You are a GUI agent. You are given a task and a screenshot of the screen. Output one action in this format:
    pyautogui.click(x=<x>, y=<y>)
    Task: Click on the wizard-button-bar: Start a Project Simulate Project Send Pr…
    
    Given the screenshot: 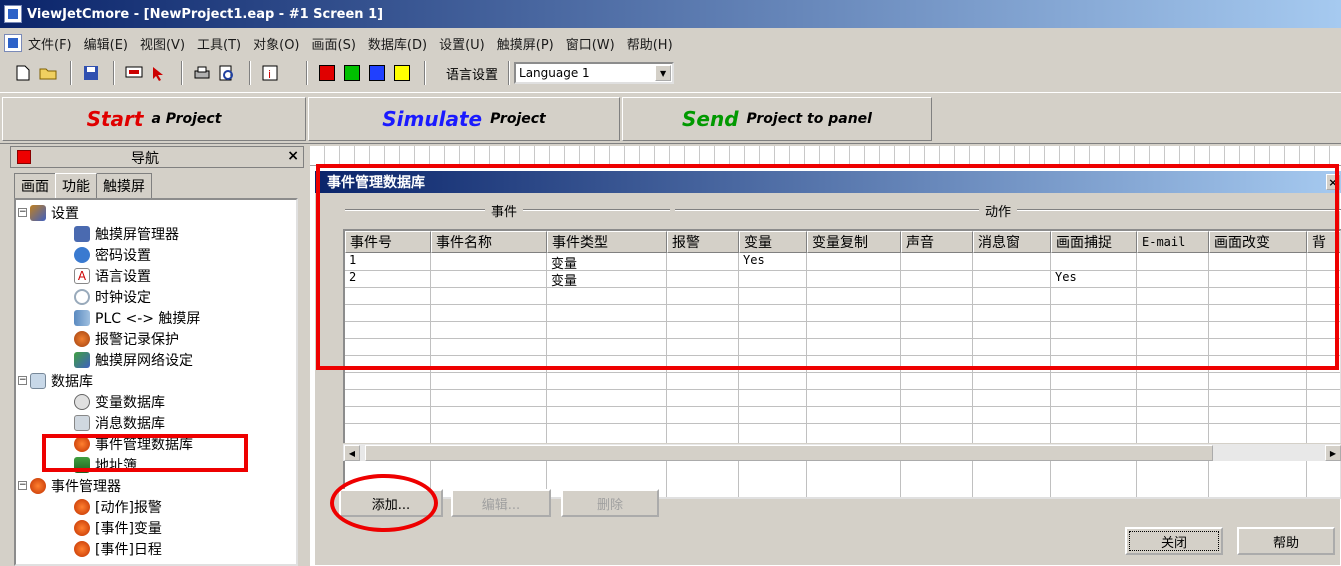 What is the action you would take?
    pyautogui.click(x=670, y=118)
    